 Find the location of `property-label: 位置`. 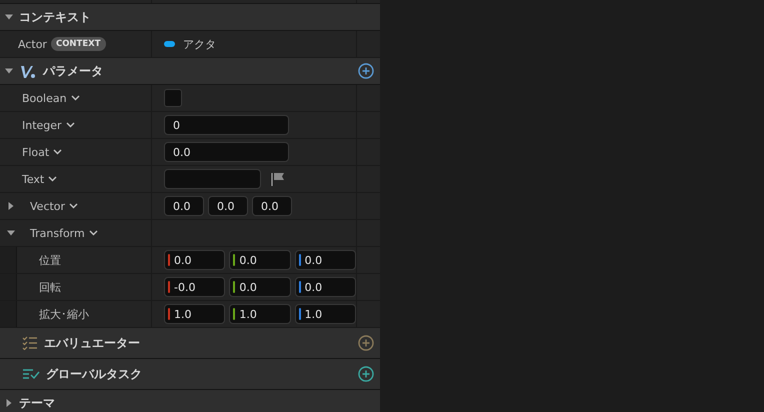

property-label: 位置 is located at coordinates (50, 260).